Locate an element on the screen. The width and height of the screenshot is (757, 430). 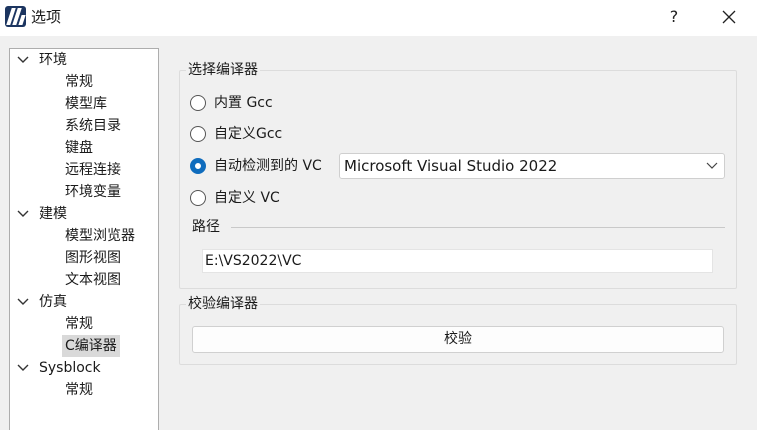
close-button is located at coordinates (729, 17).